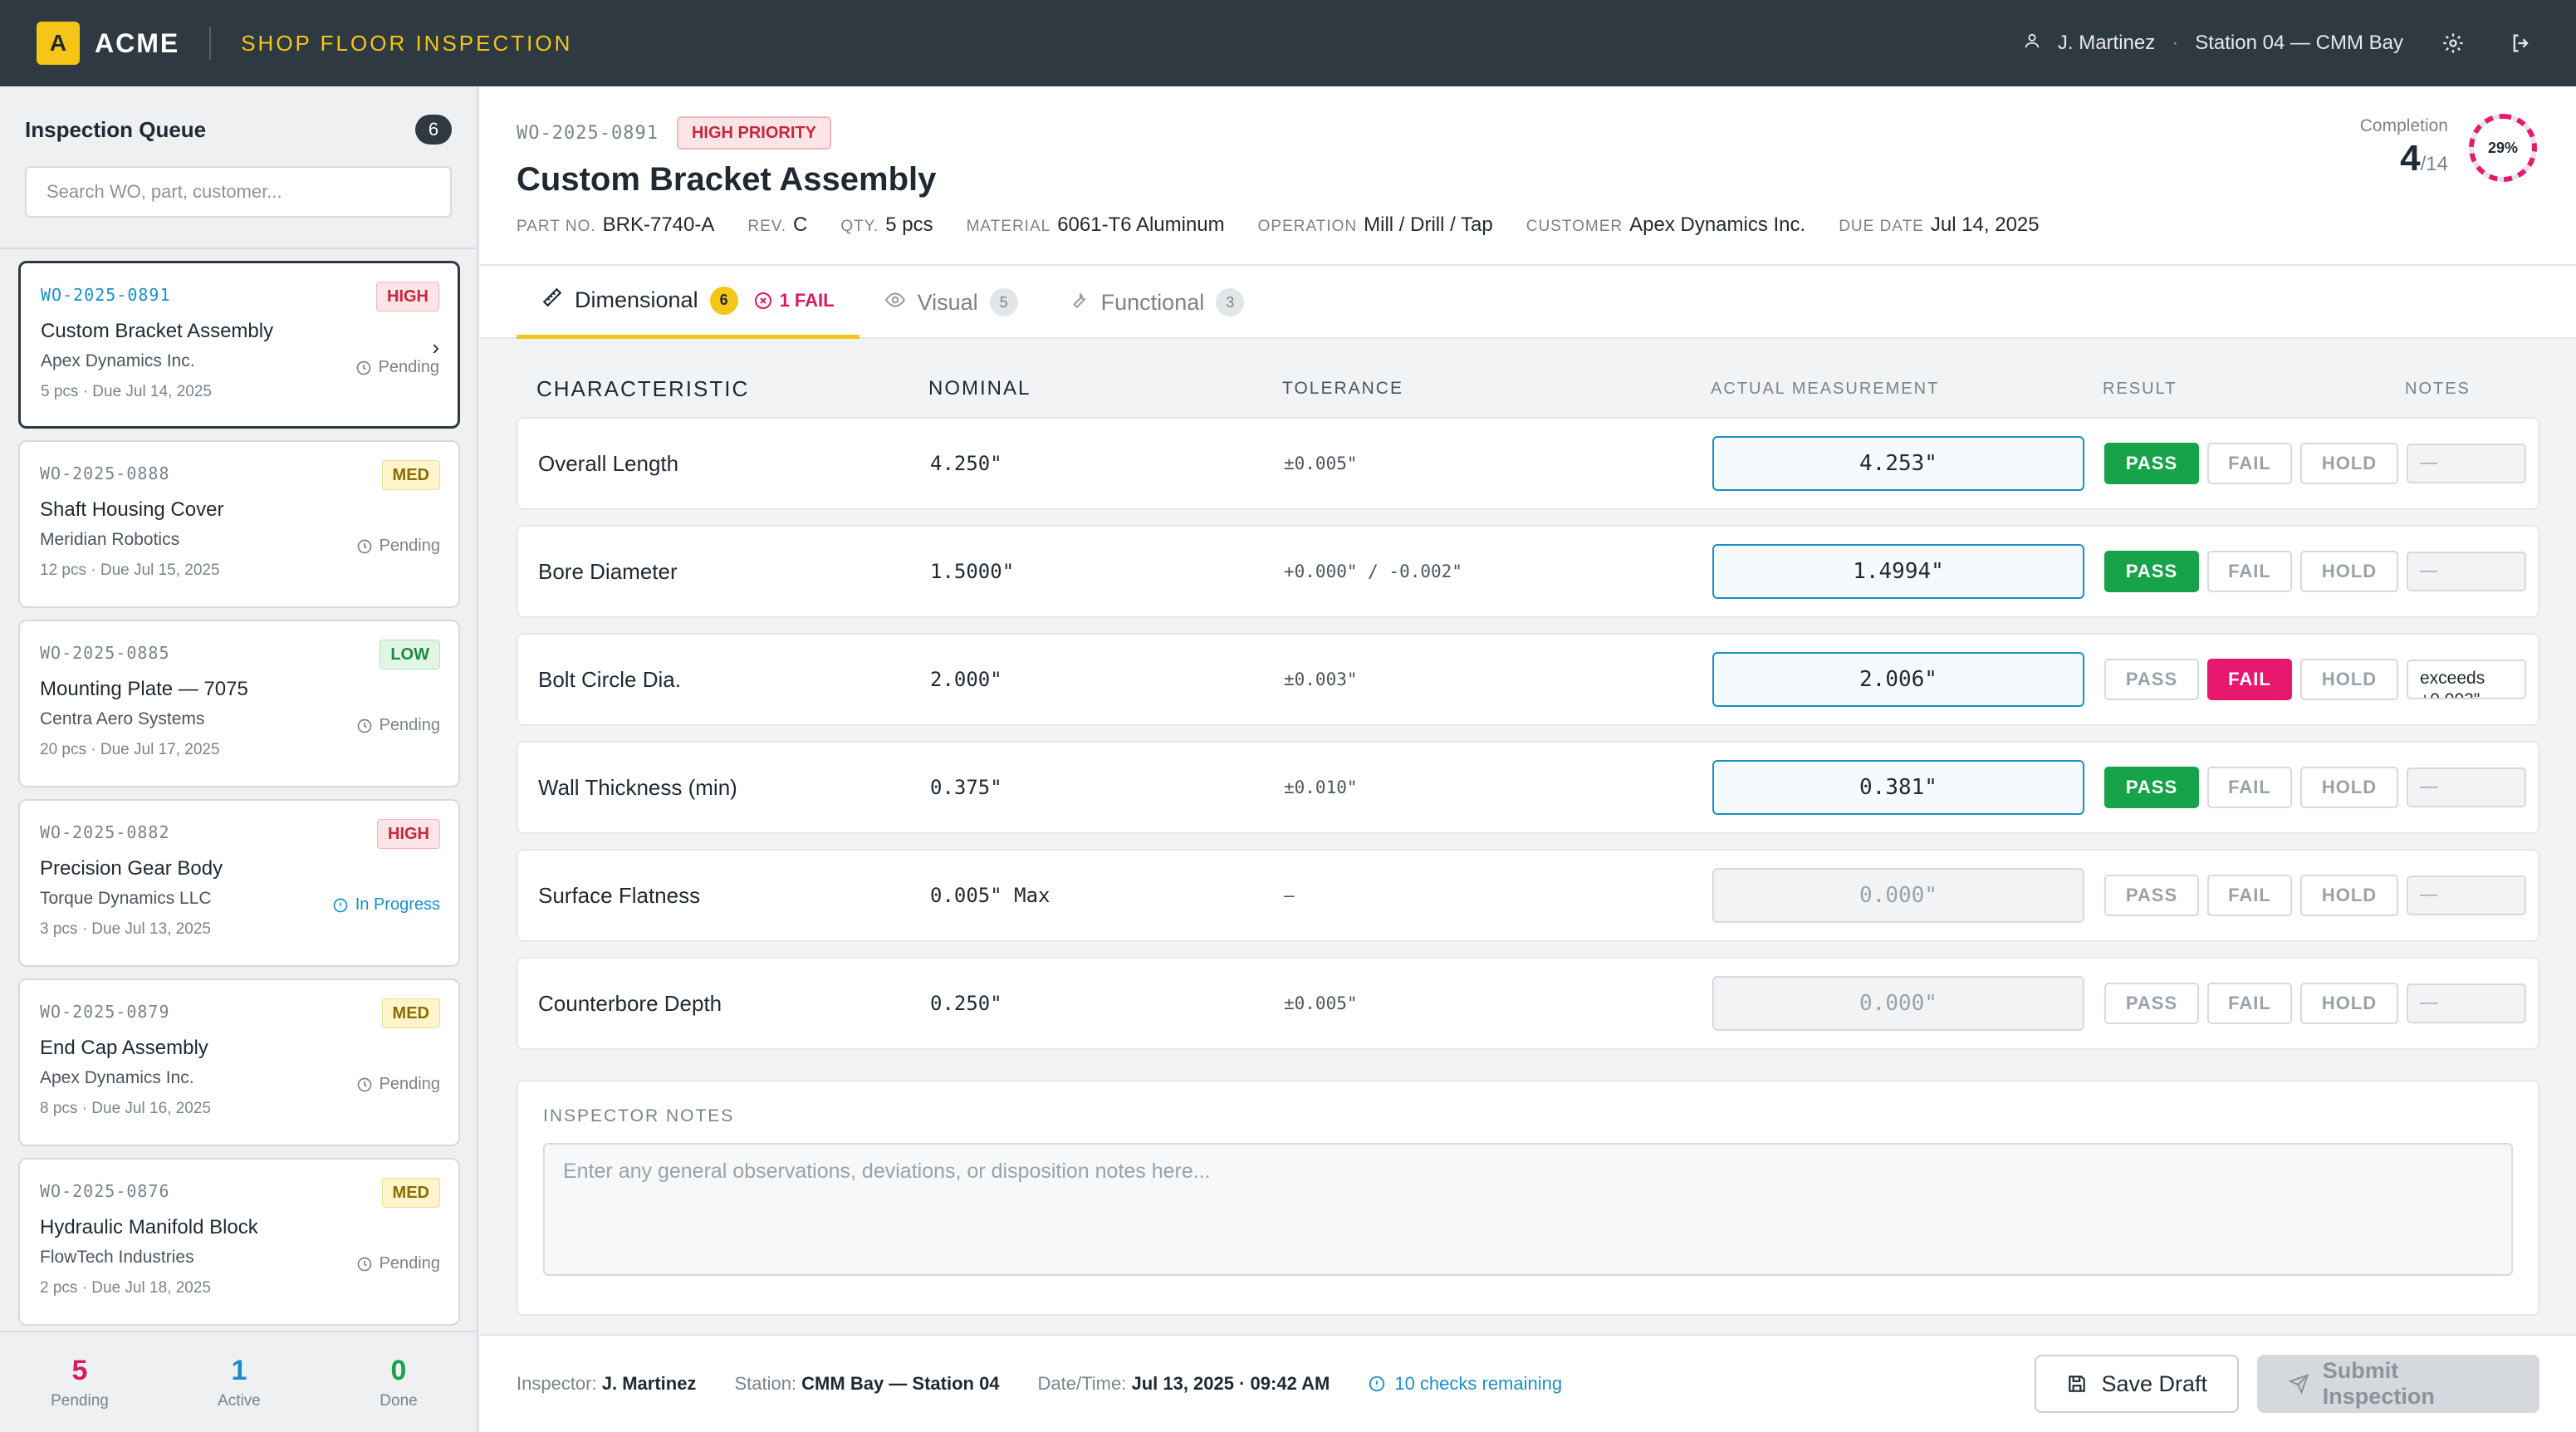 The height and width of the screenshot is (1432, 2576). Describe the element at coordinates (1898, 571) in the screenshot. I see `actual-measurement-input: 1.4994"` at that location.